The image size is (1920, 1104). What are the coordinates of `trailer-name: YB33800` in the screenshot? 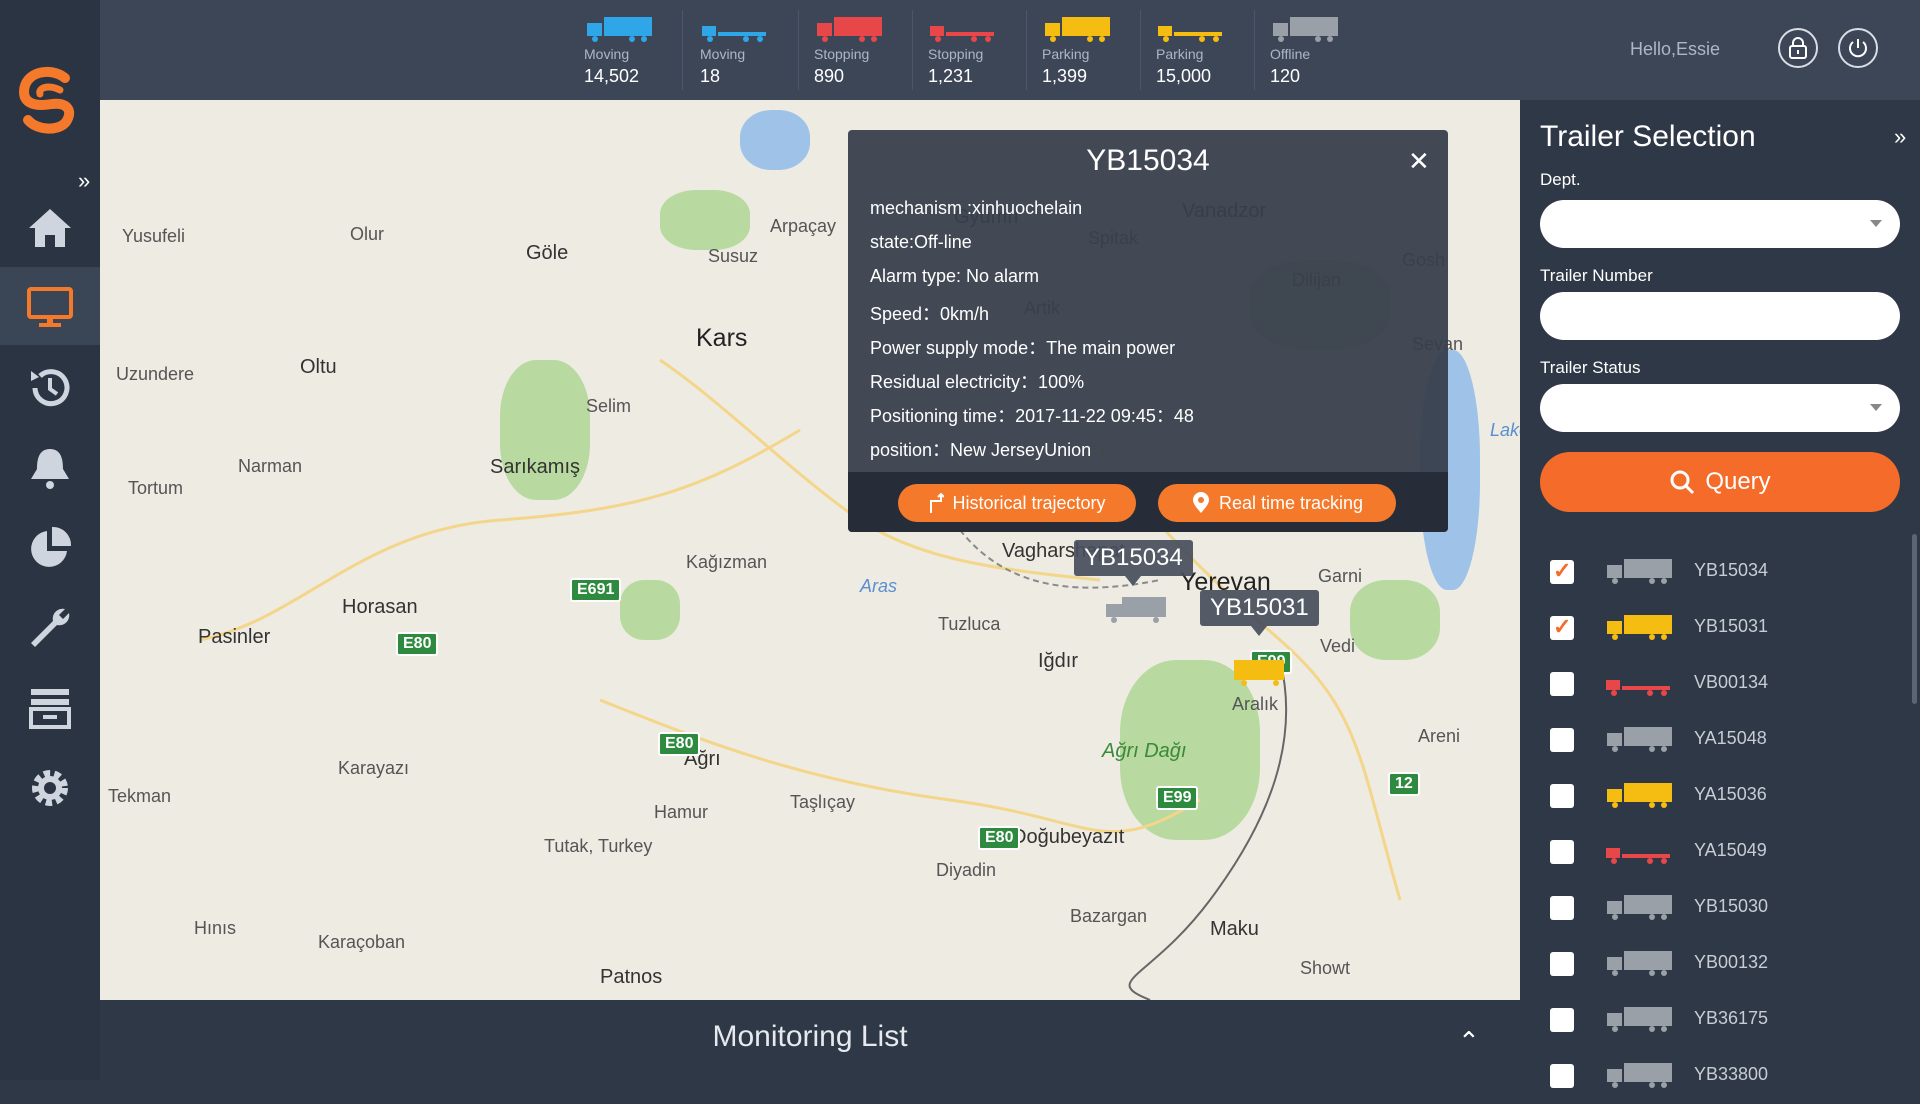 It's located at (1731, 1074).